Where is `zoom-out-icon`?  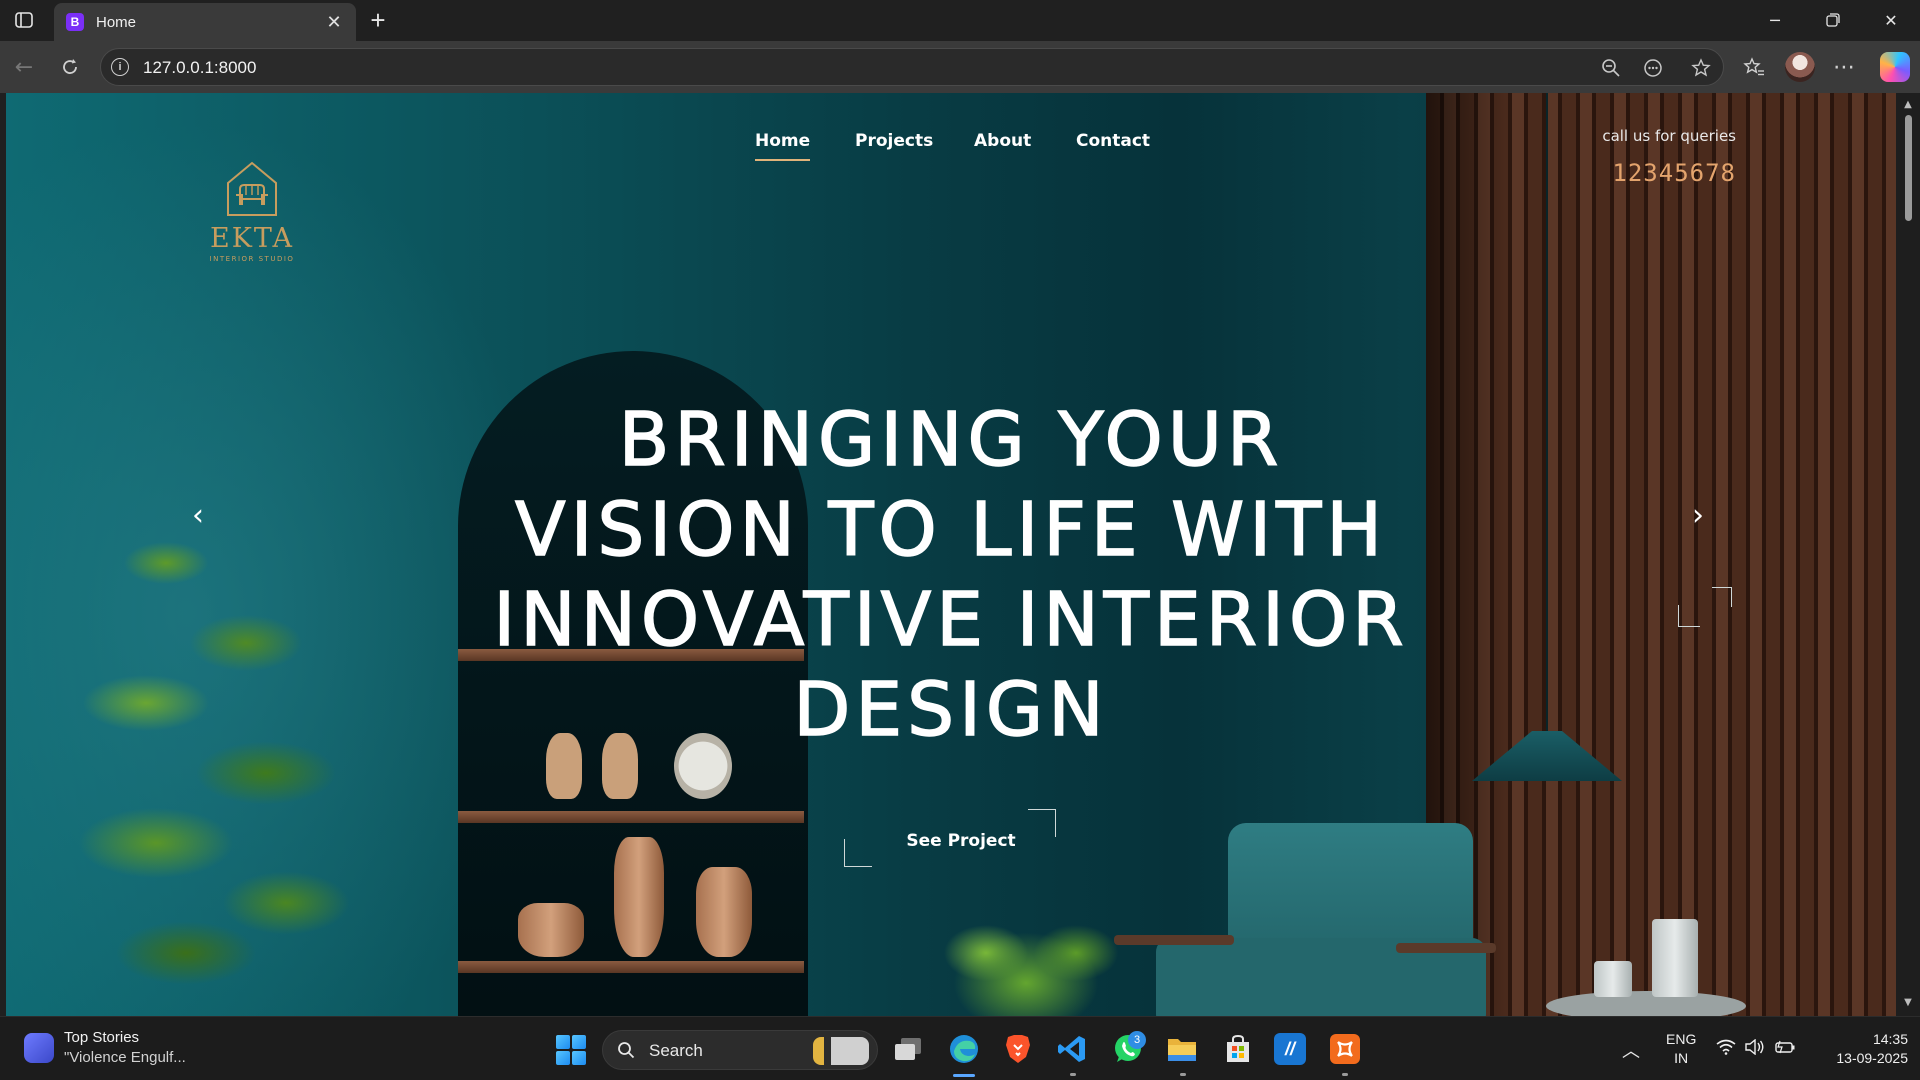
zoom-out-icon is located at coordinates (1611, 68).